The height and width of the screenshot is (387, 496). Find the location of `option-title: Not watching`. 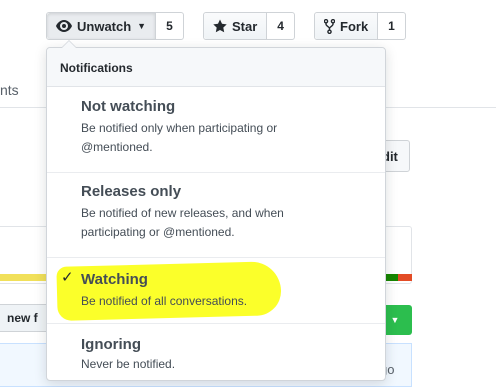

option-title: Not watching is located at coordinates (128, 106).